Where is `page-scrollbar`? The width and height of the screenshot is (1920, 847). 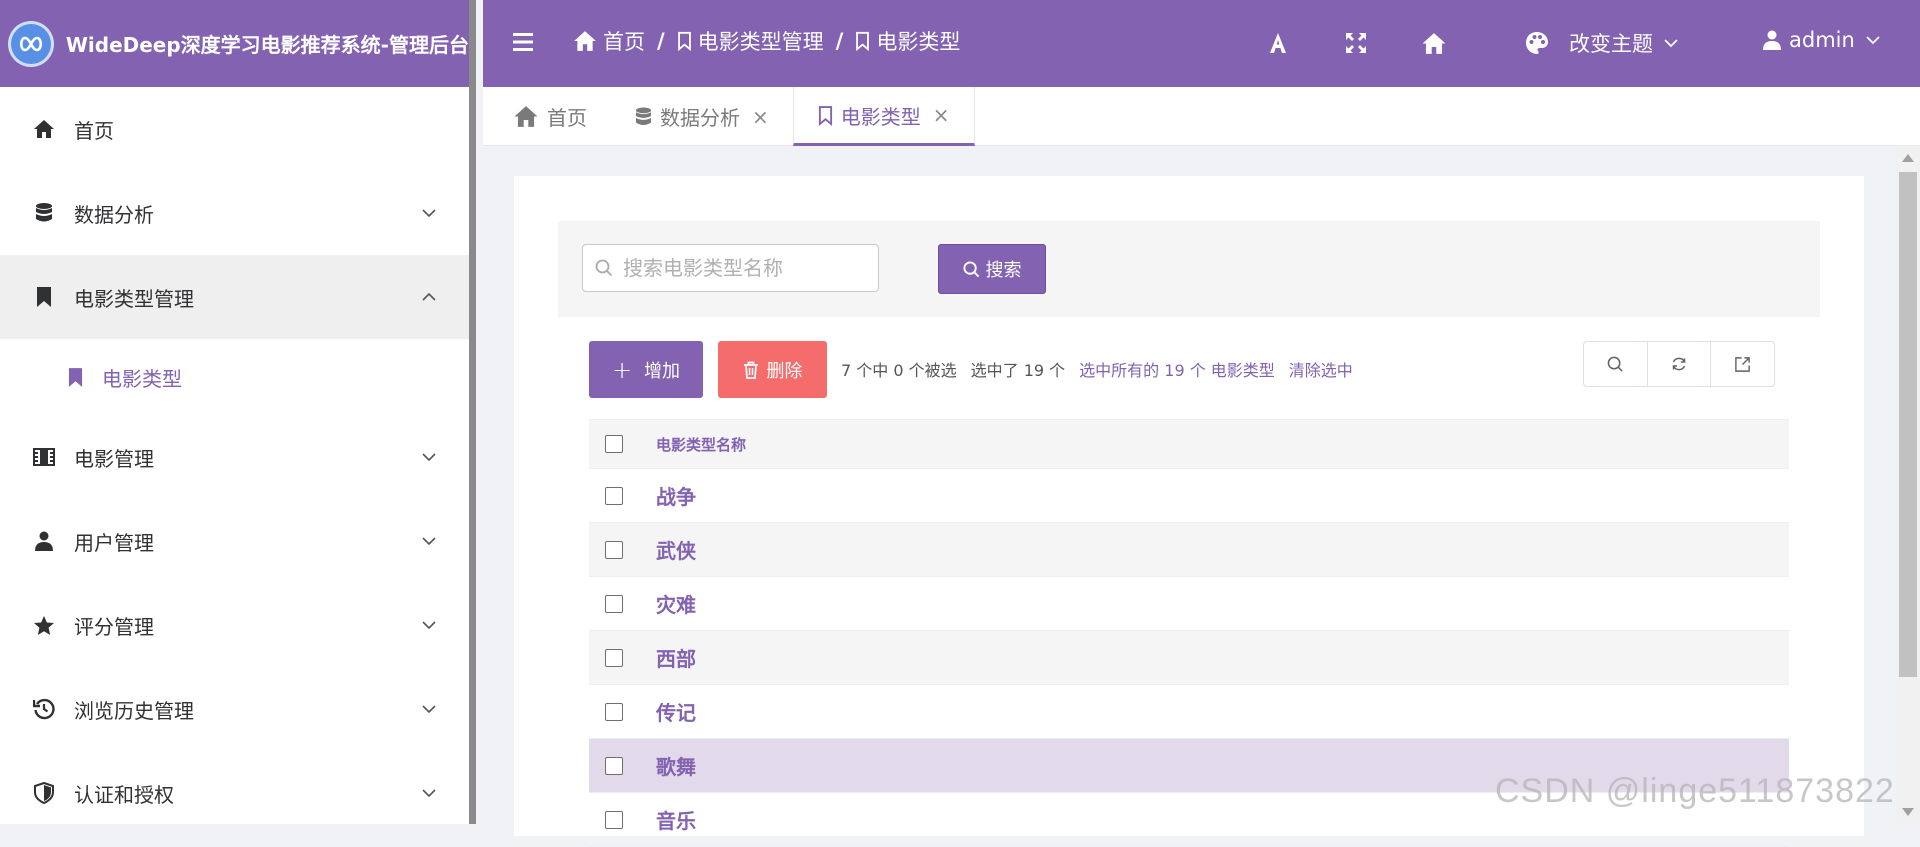
page-scrollbar is located at coordinates (1908, 485).